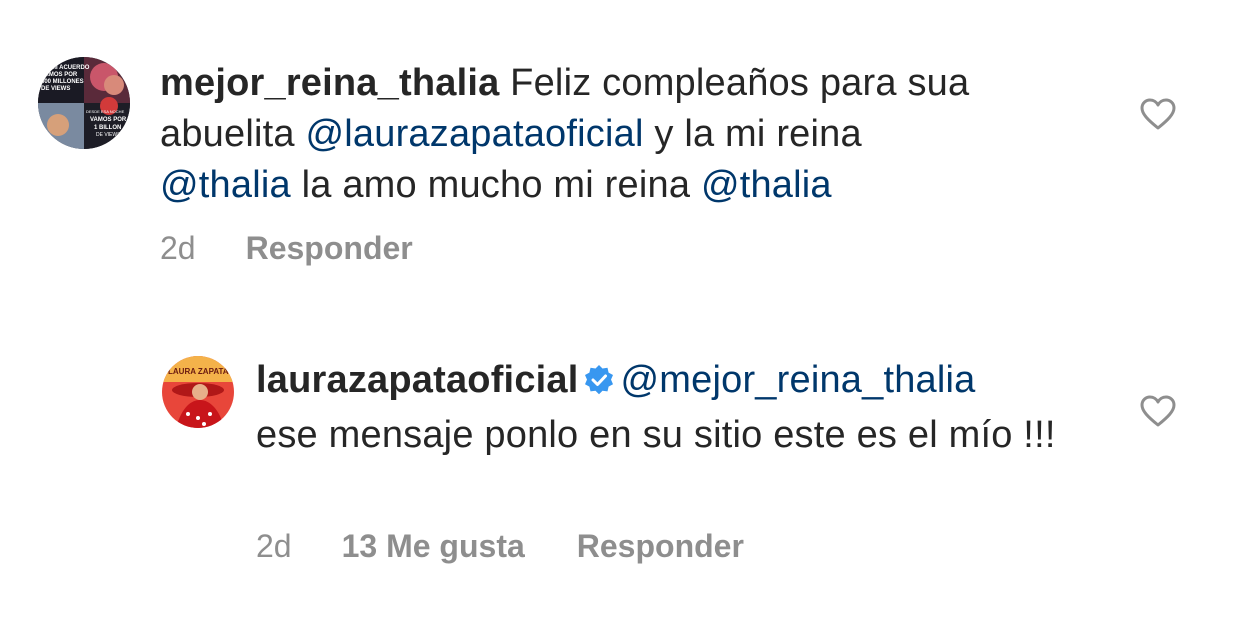 This screenshot has width=1242, height=621. Describe the element at coordinates (198, 371) in the screenshot. I see `avatar-text-line: LAURA ZAPATA` at that location.